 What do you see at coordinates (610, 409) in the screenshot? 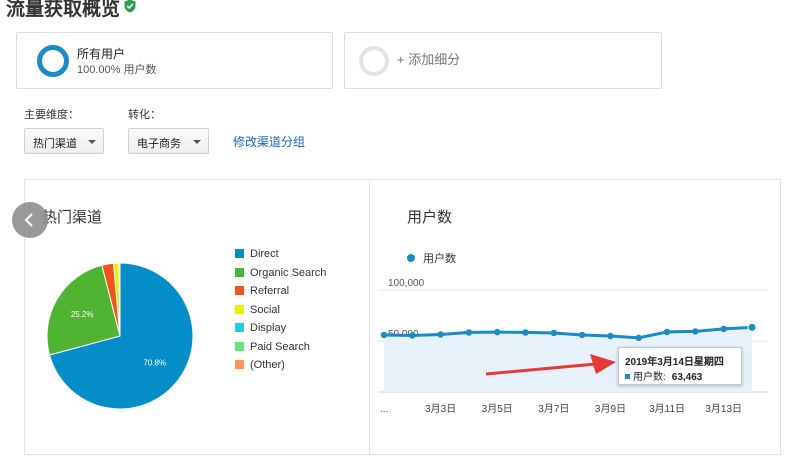
I see `x-tick-label: 3月9日` at bounding box center [610, 409].